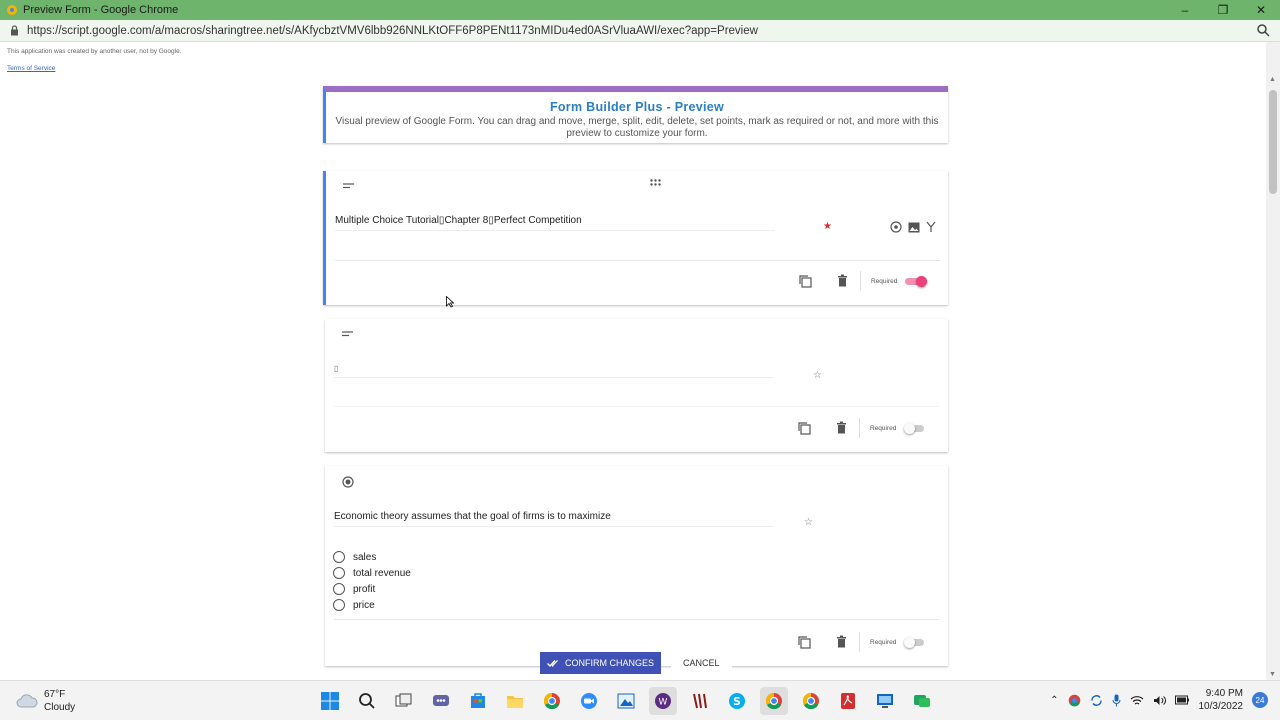 The width and height of the screenshot is (1280, 720). Describe the element at coordinates (1272, 79) in the screenshot. I see `scroll-up-arrow-icon: ▲` at that location.